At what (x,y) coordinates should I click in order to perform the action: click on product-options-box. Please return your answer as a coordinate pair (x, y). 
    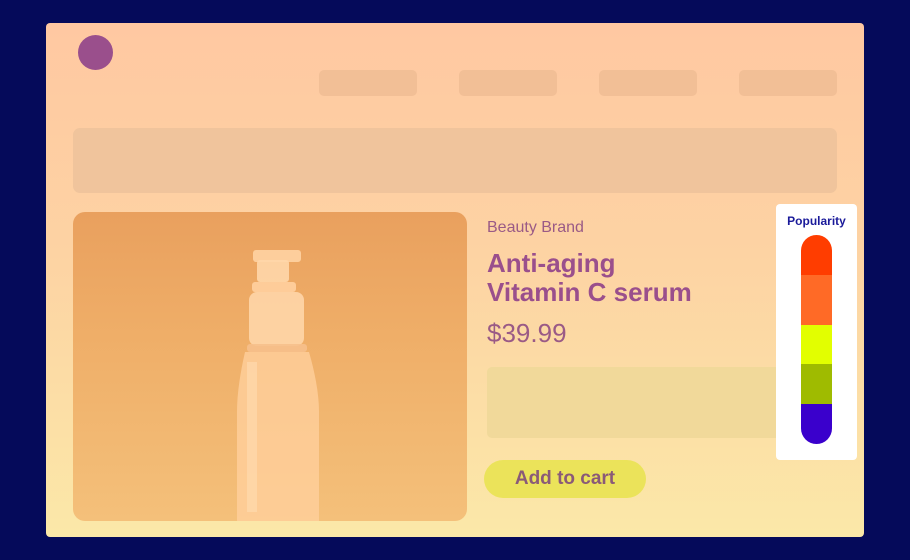
    Looking at the image, I should click on (637, 402).